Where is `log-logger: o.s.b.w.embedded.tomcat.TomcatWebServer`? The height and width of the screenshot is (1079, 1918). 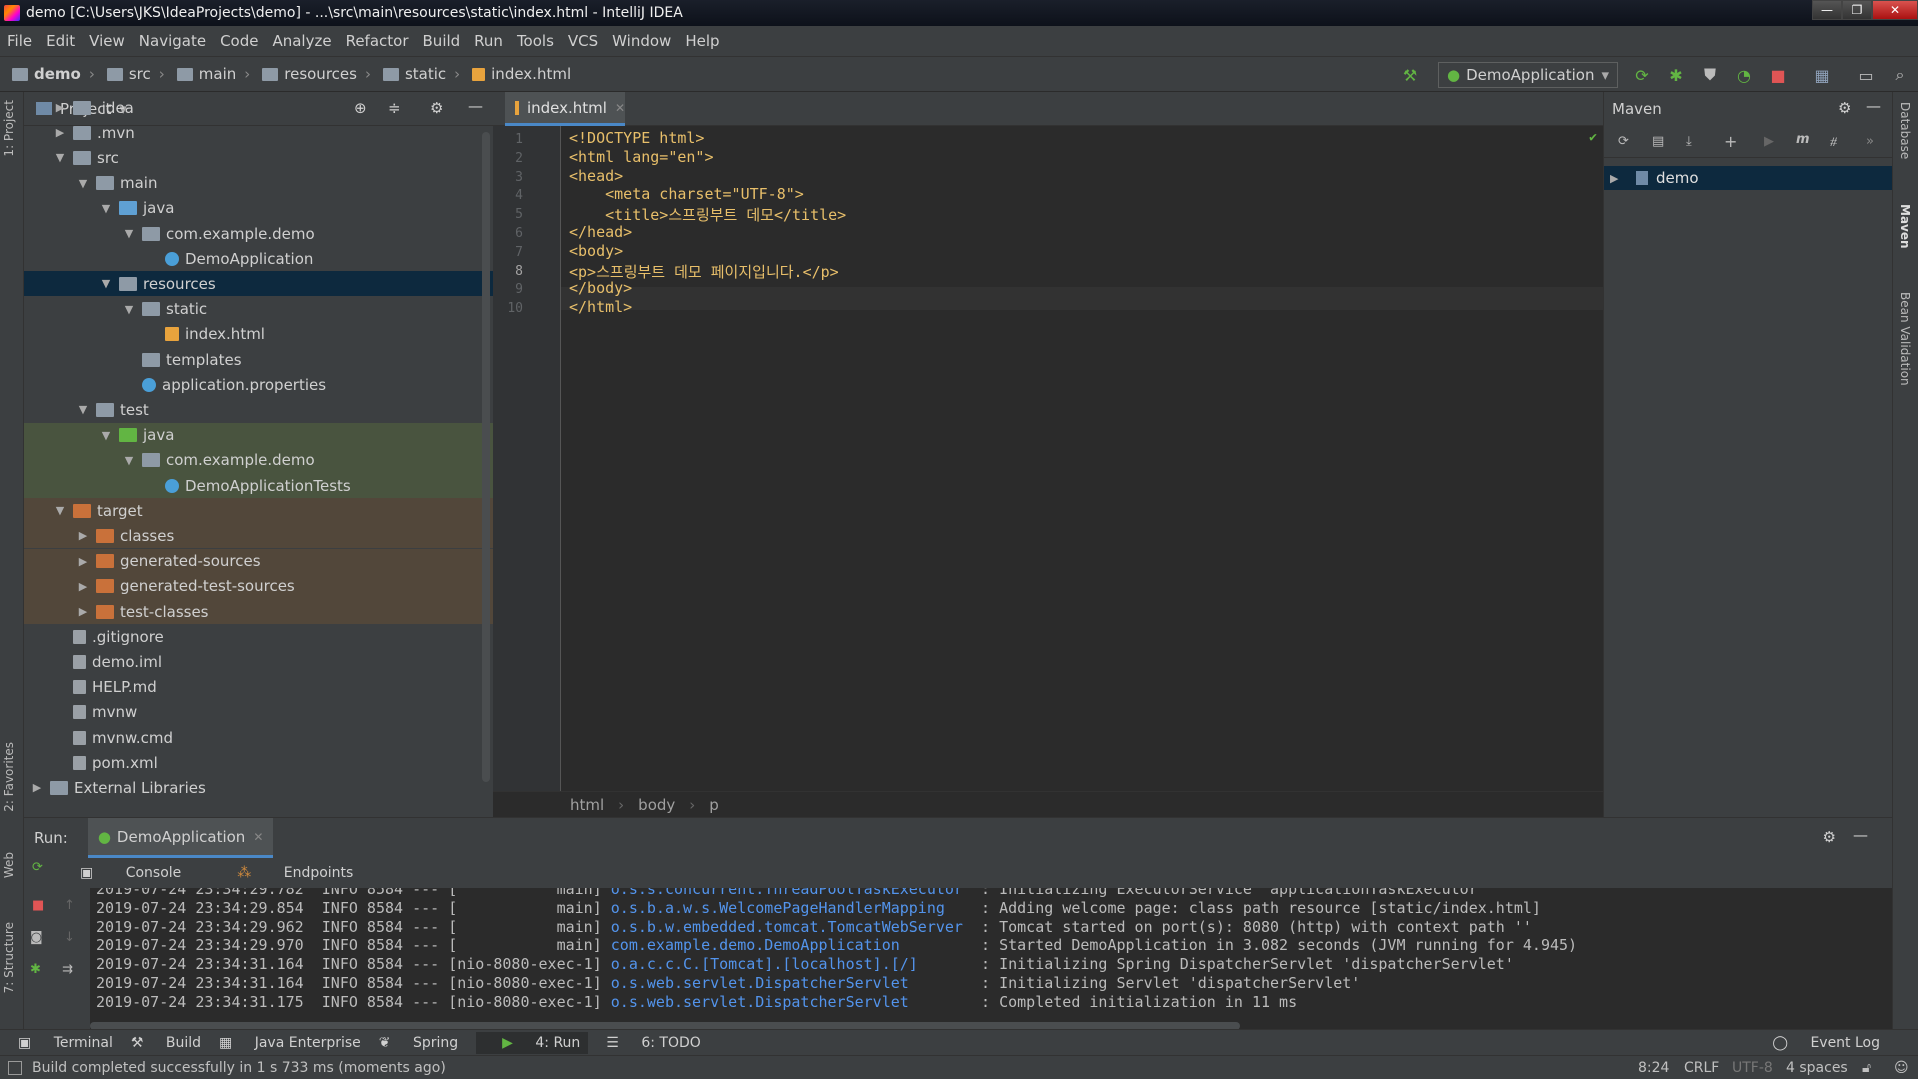
log-logger: o.s.b.w.embedded.tomcat.TomcatWebServer is located at coordinates (791, 927).